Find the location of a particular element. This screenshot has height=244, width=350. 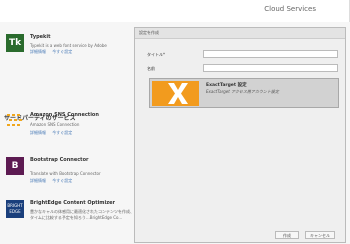

item-desc: Amazon SNS Connection is located at coordinates (55, 124).